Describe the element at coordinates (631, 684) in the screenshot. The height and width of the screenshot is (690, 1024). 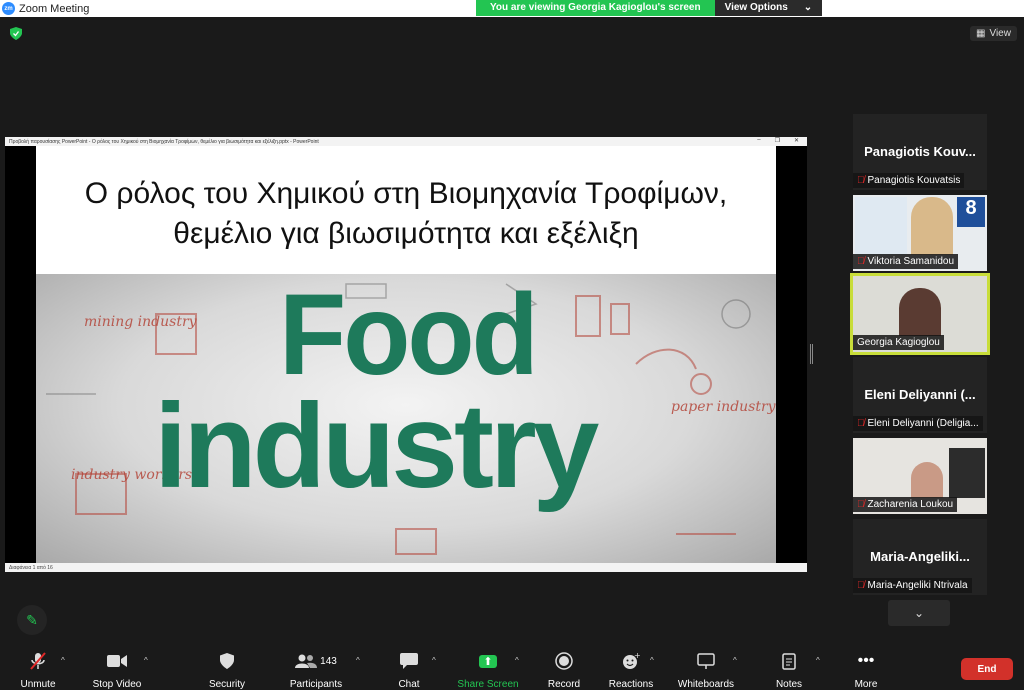
I see `reactions-label: Reactions` at that location.